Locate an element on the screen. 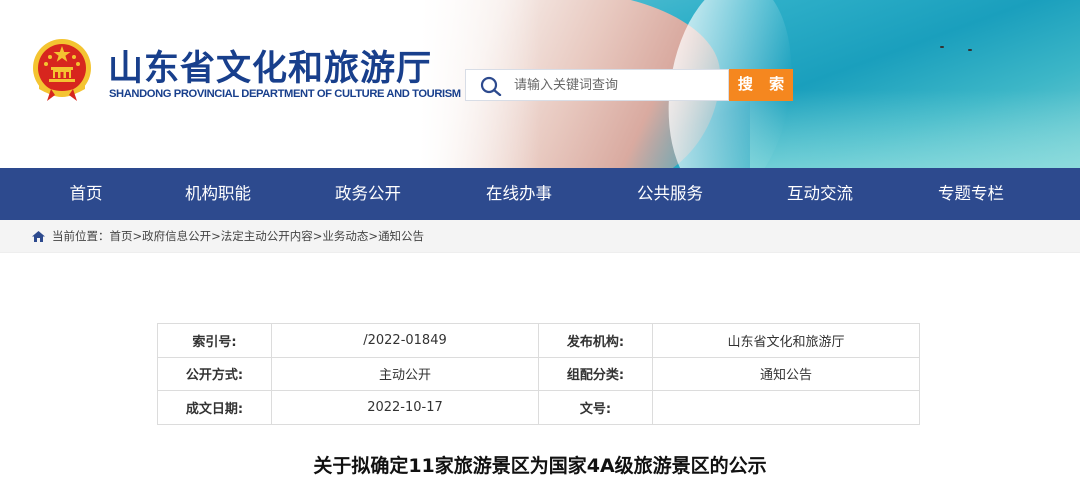  document-number-value is located at coordinates (786, 407).